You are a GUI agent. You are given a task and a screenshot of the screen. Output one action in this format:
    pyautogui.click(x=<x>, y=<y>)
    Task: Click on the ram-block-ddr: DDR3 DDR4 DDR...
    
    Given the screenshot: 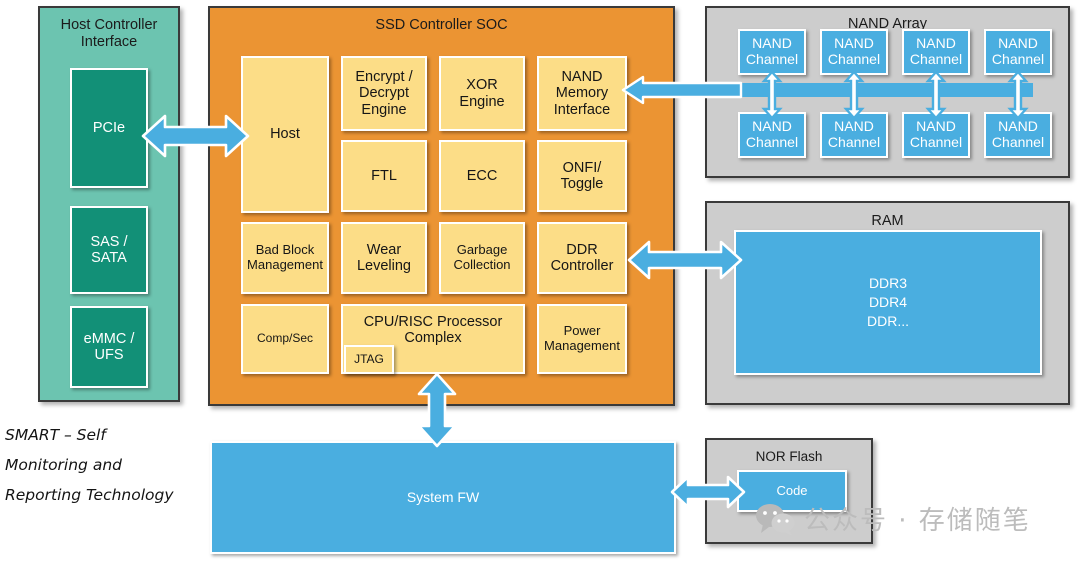 What is the action you would take?
    pyautogui.click(x=888, y=302)
    